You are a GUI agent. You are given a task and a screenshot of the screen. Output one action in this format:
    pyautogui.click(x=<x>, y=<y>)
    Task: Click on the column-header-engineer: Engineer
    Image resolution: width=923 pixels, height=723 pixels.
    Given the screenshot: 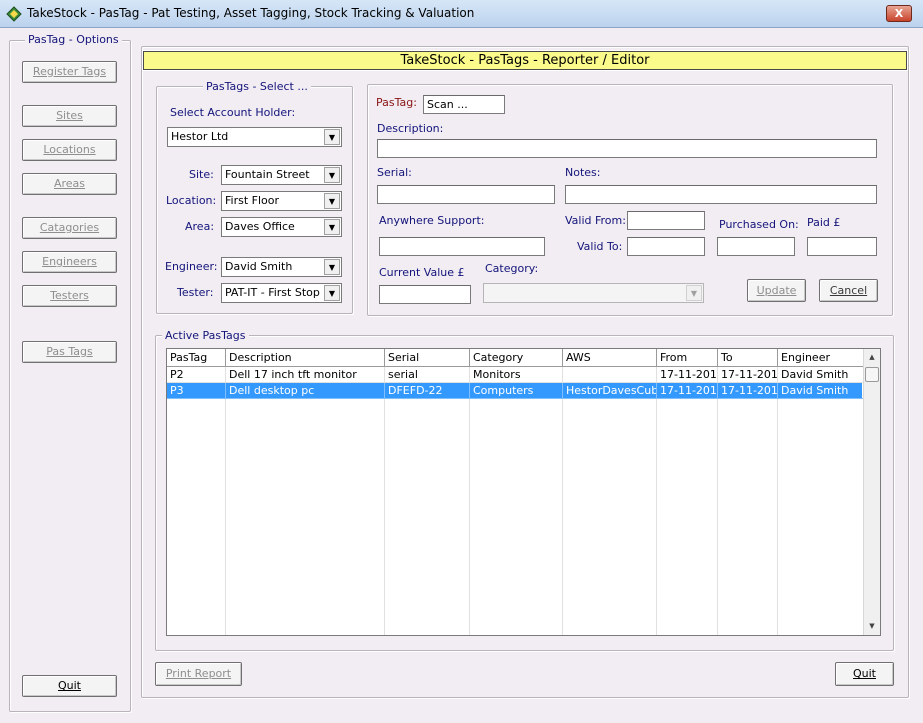 What is the action you would take?
    pyautogui.click(x=821, y=358)
    